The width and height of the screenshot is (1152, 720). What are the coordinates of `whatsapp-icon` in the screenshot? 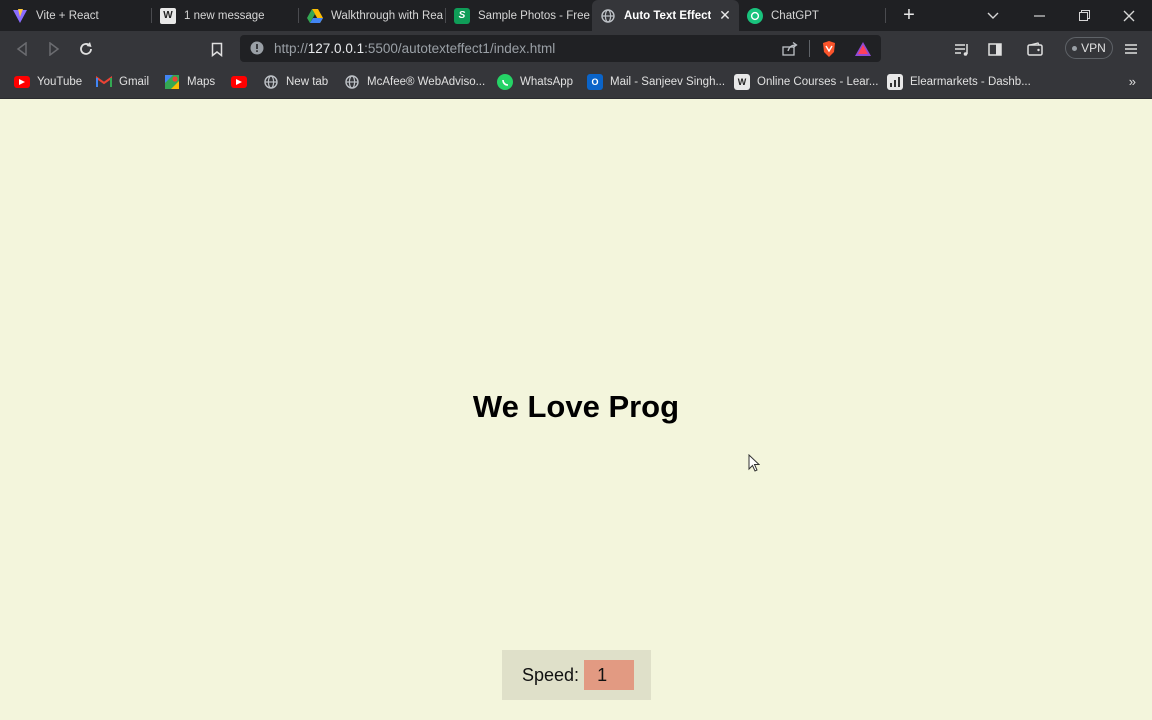 It's located at (505, 82).